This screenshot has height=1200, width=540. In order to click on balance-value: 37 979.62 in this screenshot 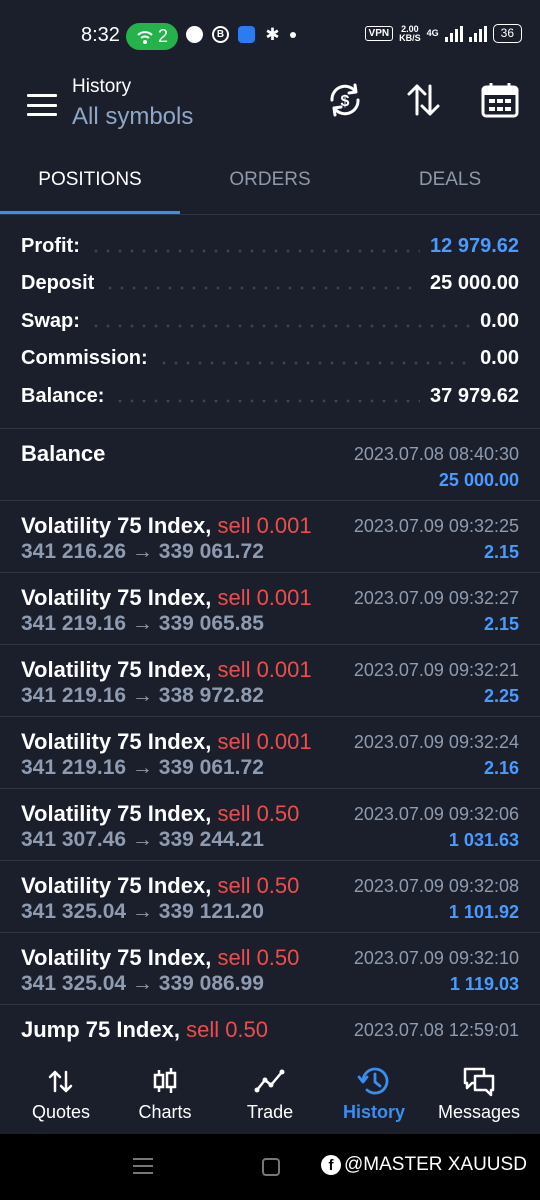, I will do `click(474, 396)`.